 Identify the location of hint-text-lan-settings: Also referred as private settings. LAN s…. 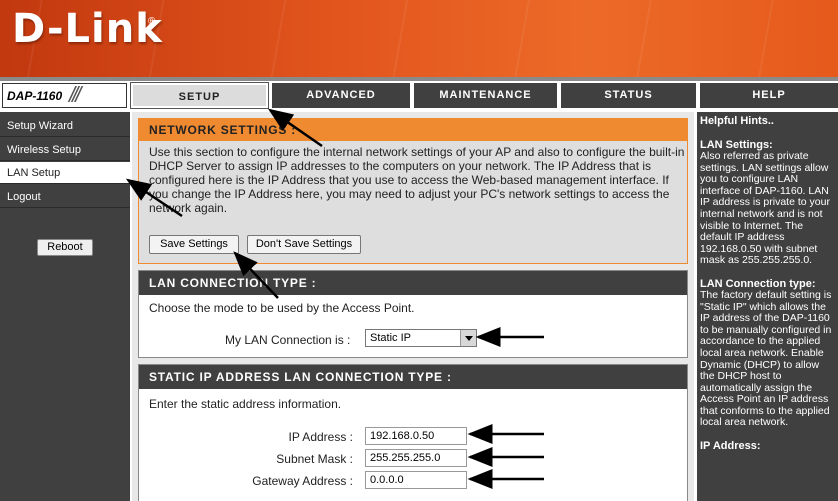
(765, 208).